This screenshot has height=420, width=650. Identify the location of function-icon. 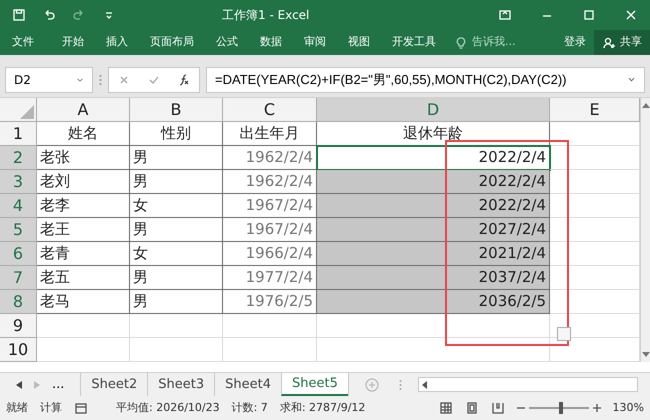
(184, 79).